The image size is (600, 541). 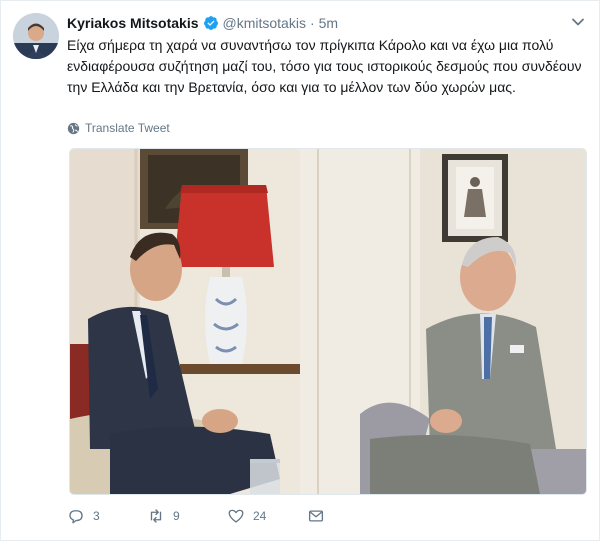 I want to click on avatar, so click(x=36, y=36).